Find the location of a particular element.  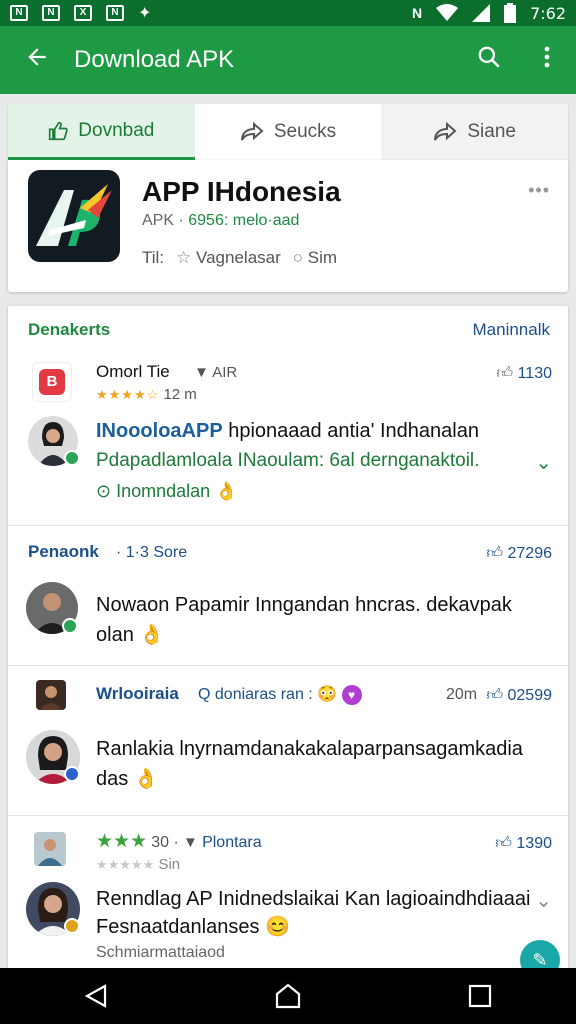

like-count: 👍︎ 1130 is located at coordinates (524, 373).